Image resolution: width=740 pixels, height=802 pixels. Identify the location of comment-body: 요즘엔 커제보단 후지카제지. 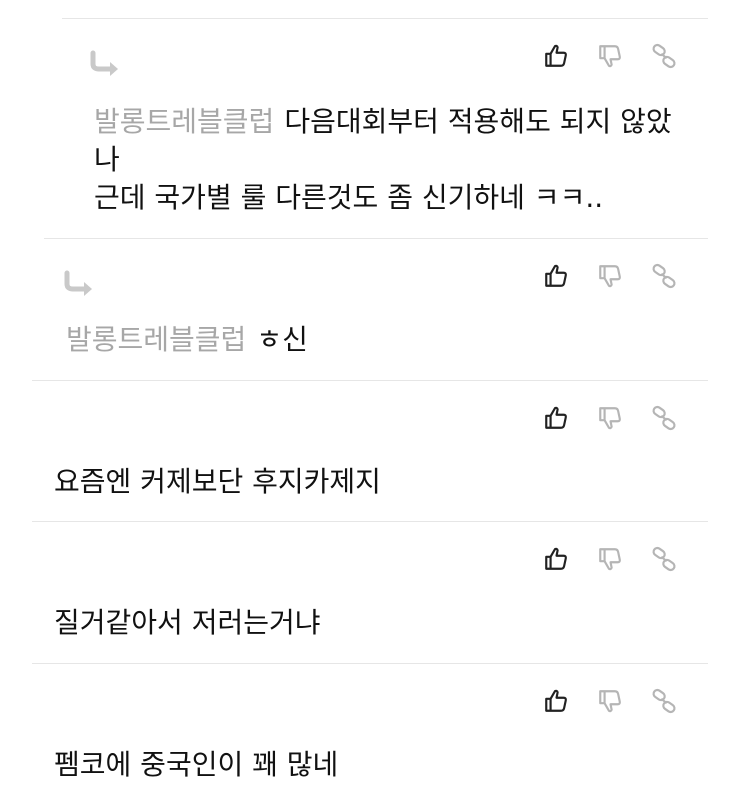
(217, 481).